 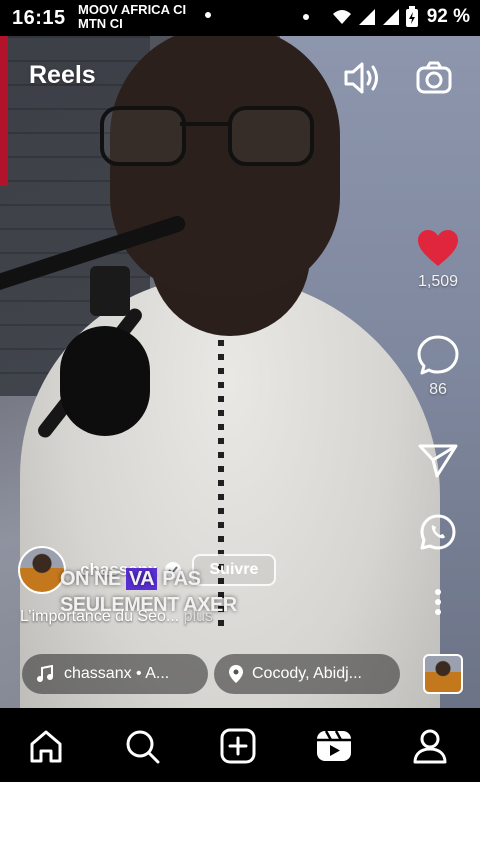 I want to click on bottom-nav, so click(x=240, y=745).